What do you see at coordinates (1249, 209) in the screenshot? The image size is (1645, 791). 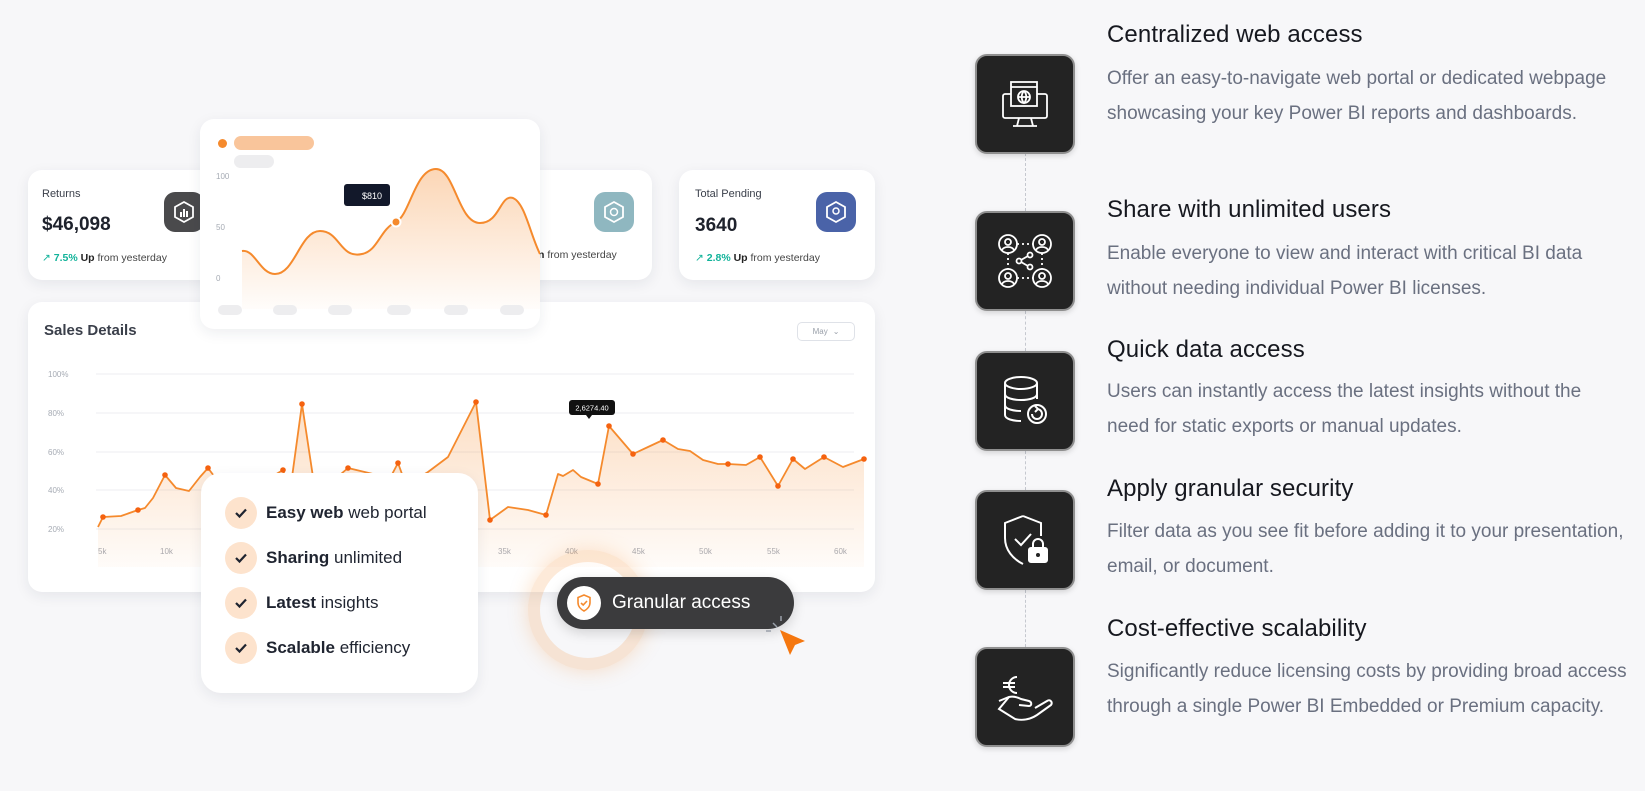 I see `feature-title: Share with unlimited users` at bounding box center [1249, 209].